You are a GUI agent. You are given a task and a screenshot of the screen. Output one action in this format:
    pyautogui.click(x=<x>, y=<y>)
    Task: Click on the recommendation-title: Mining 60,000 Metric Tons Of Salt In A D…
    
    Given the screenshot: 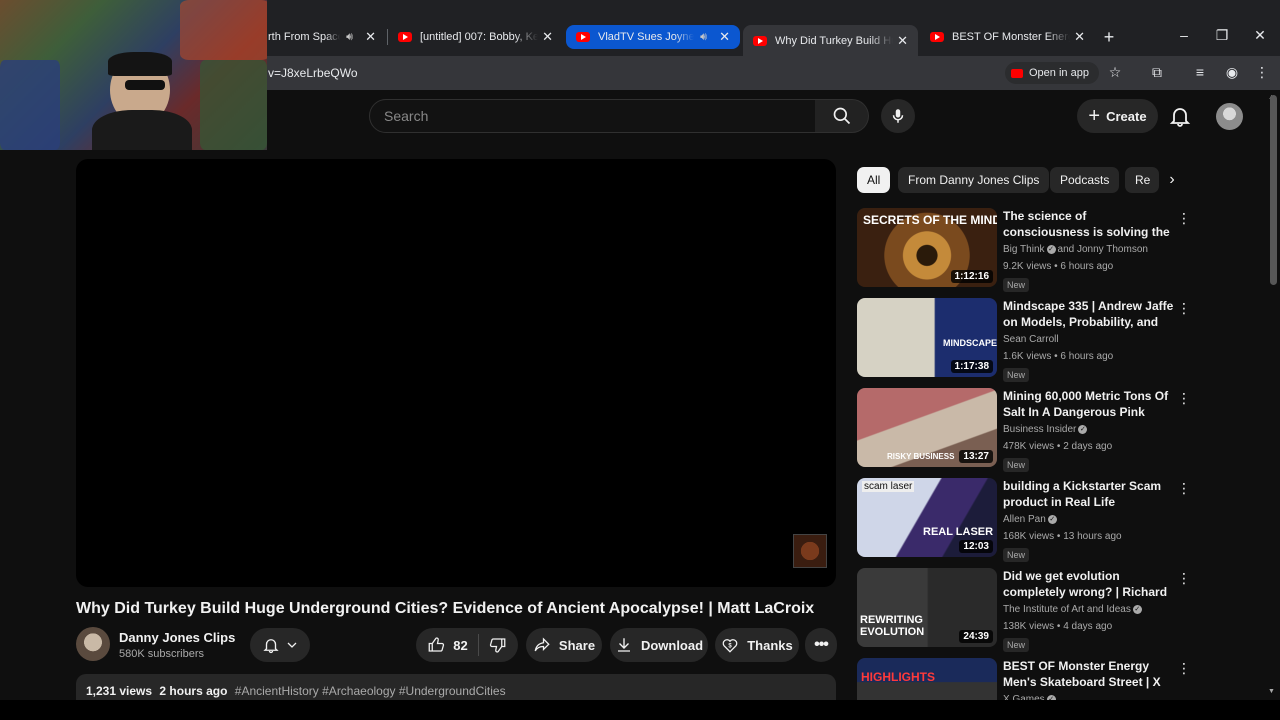 What is the action you would take?
    pyautogui.click(x=1089, y=404)
    